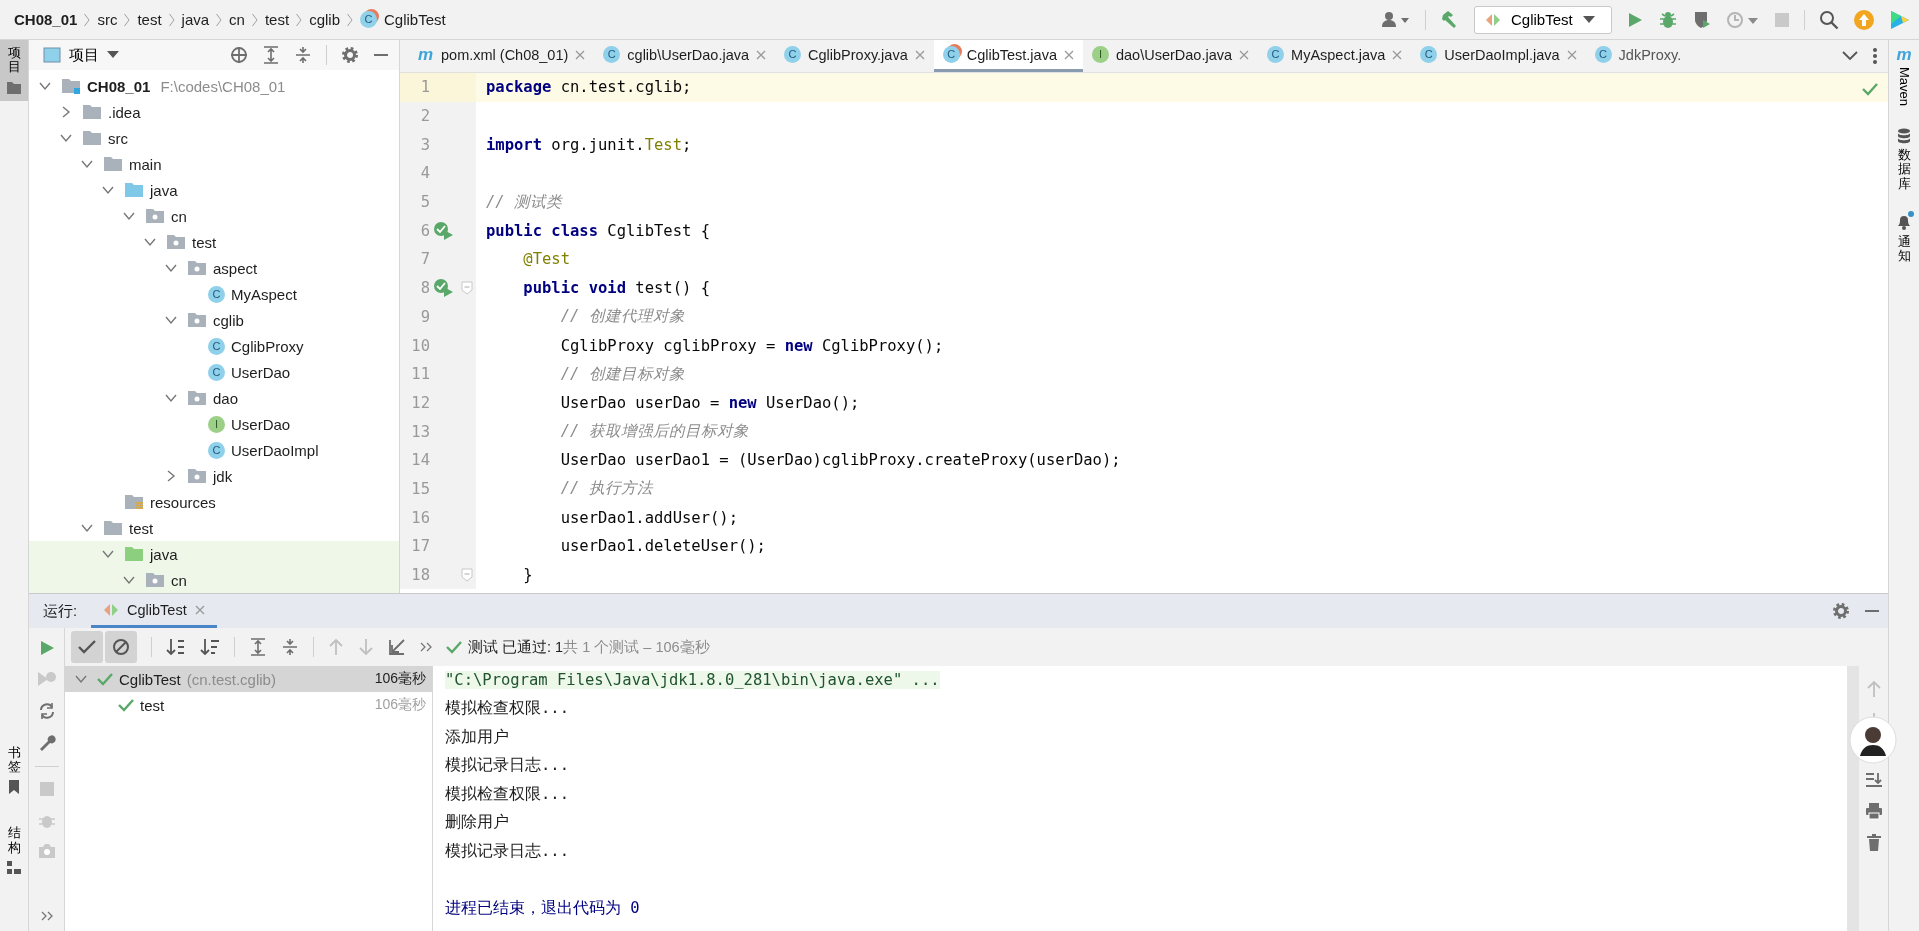 The image size is (1919, 931). What do you see at coordinates (424, 316) in the screenshot?
I see `line-number: 9` at bounding box center [424, 316].